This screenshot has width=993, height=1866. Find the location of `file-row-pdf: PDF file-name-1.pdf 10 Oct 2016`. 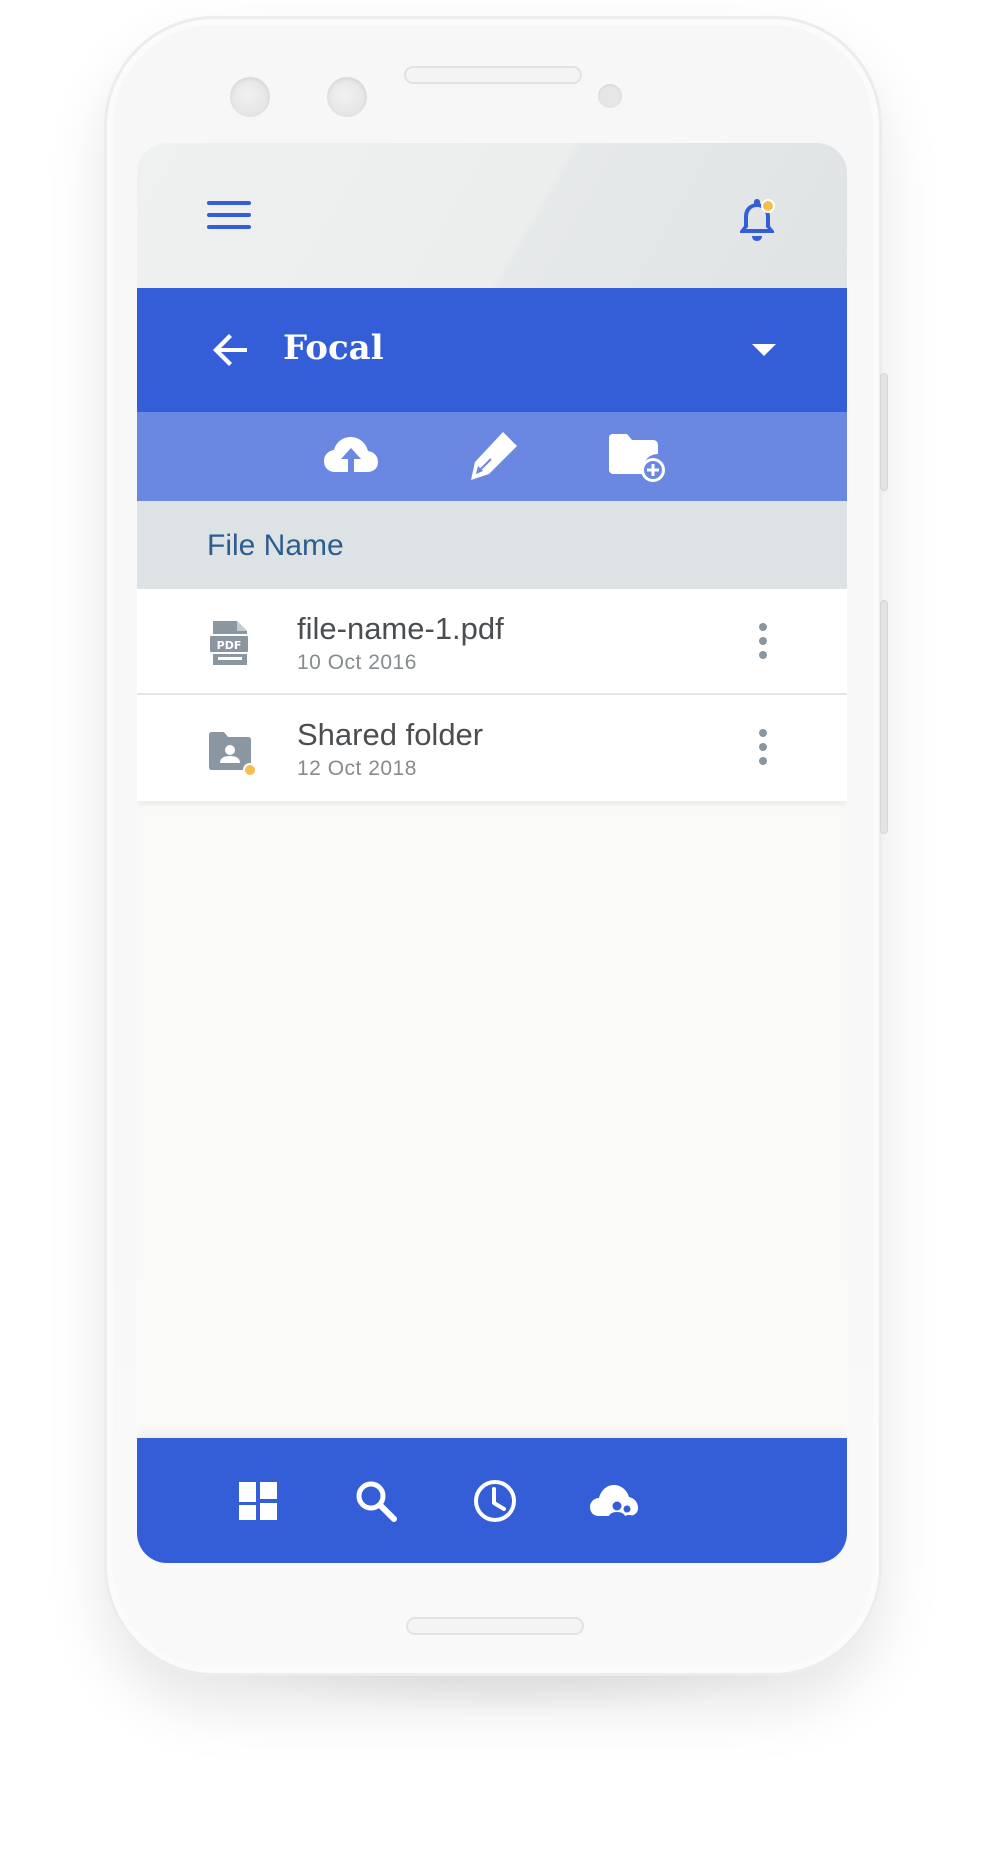

file-row-pdf: PDF file-name-1.pdf 10 Oct 2016 is located at coordinates (492, 642).